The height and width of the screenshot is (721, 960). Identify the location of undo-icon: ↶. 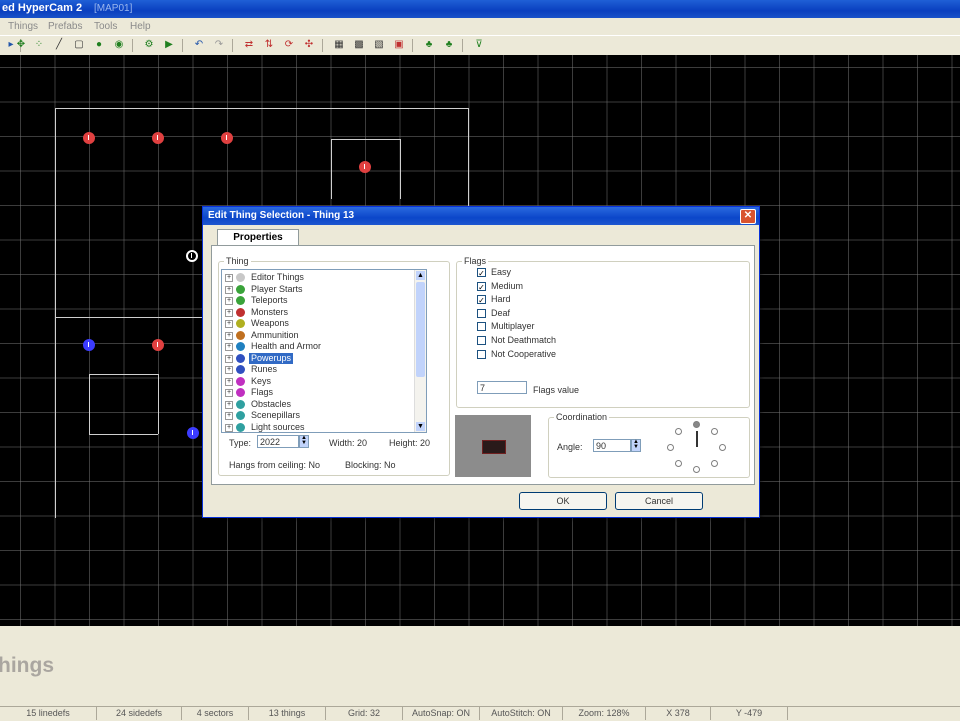
(199, 45).